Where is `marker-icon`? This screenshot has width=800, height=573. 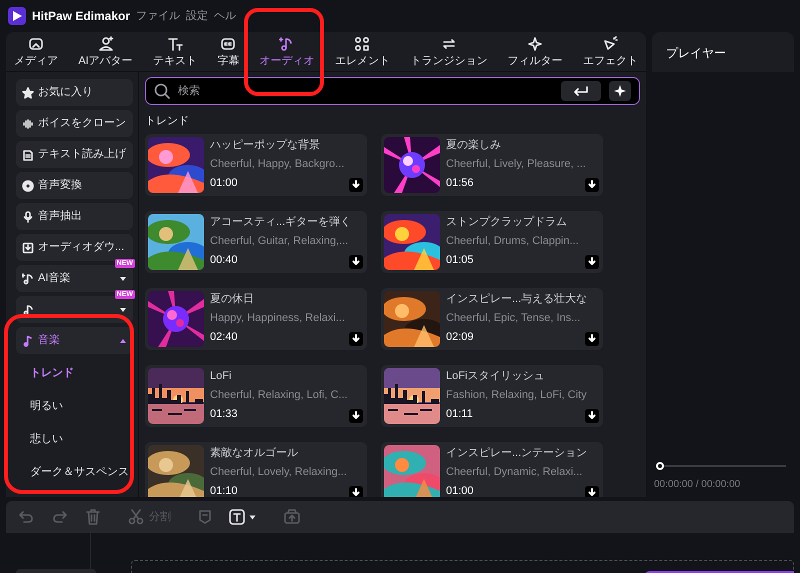
marker-icon is located at coordinates (205, 517).